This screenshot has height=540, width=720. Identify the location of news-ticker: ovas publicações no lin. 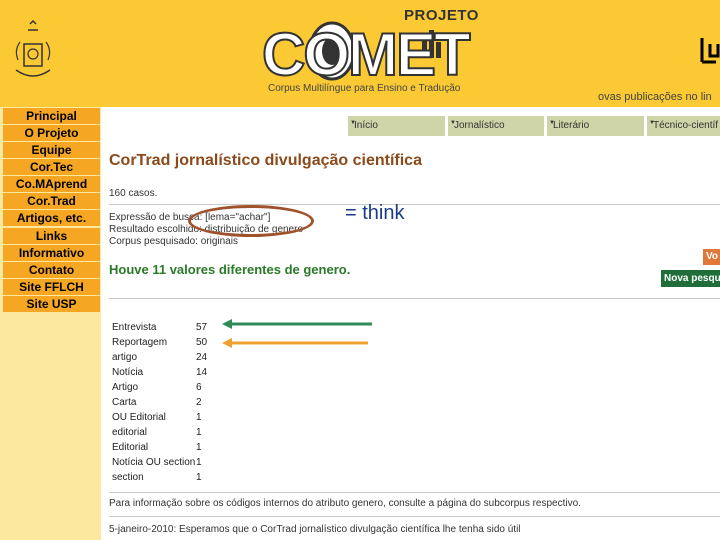
(655, 97).